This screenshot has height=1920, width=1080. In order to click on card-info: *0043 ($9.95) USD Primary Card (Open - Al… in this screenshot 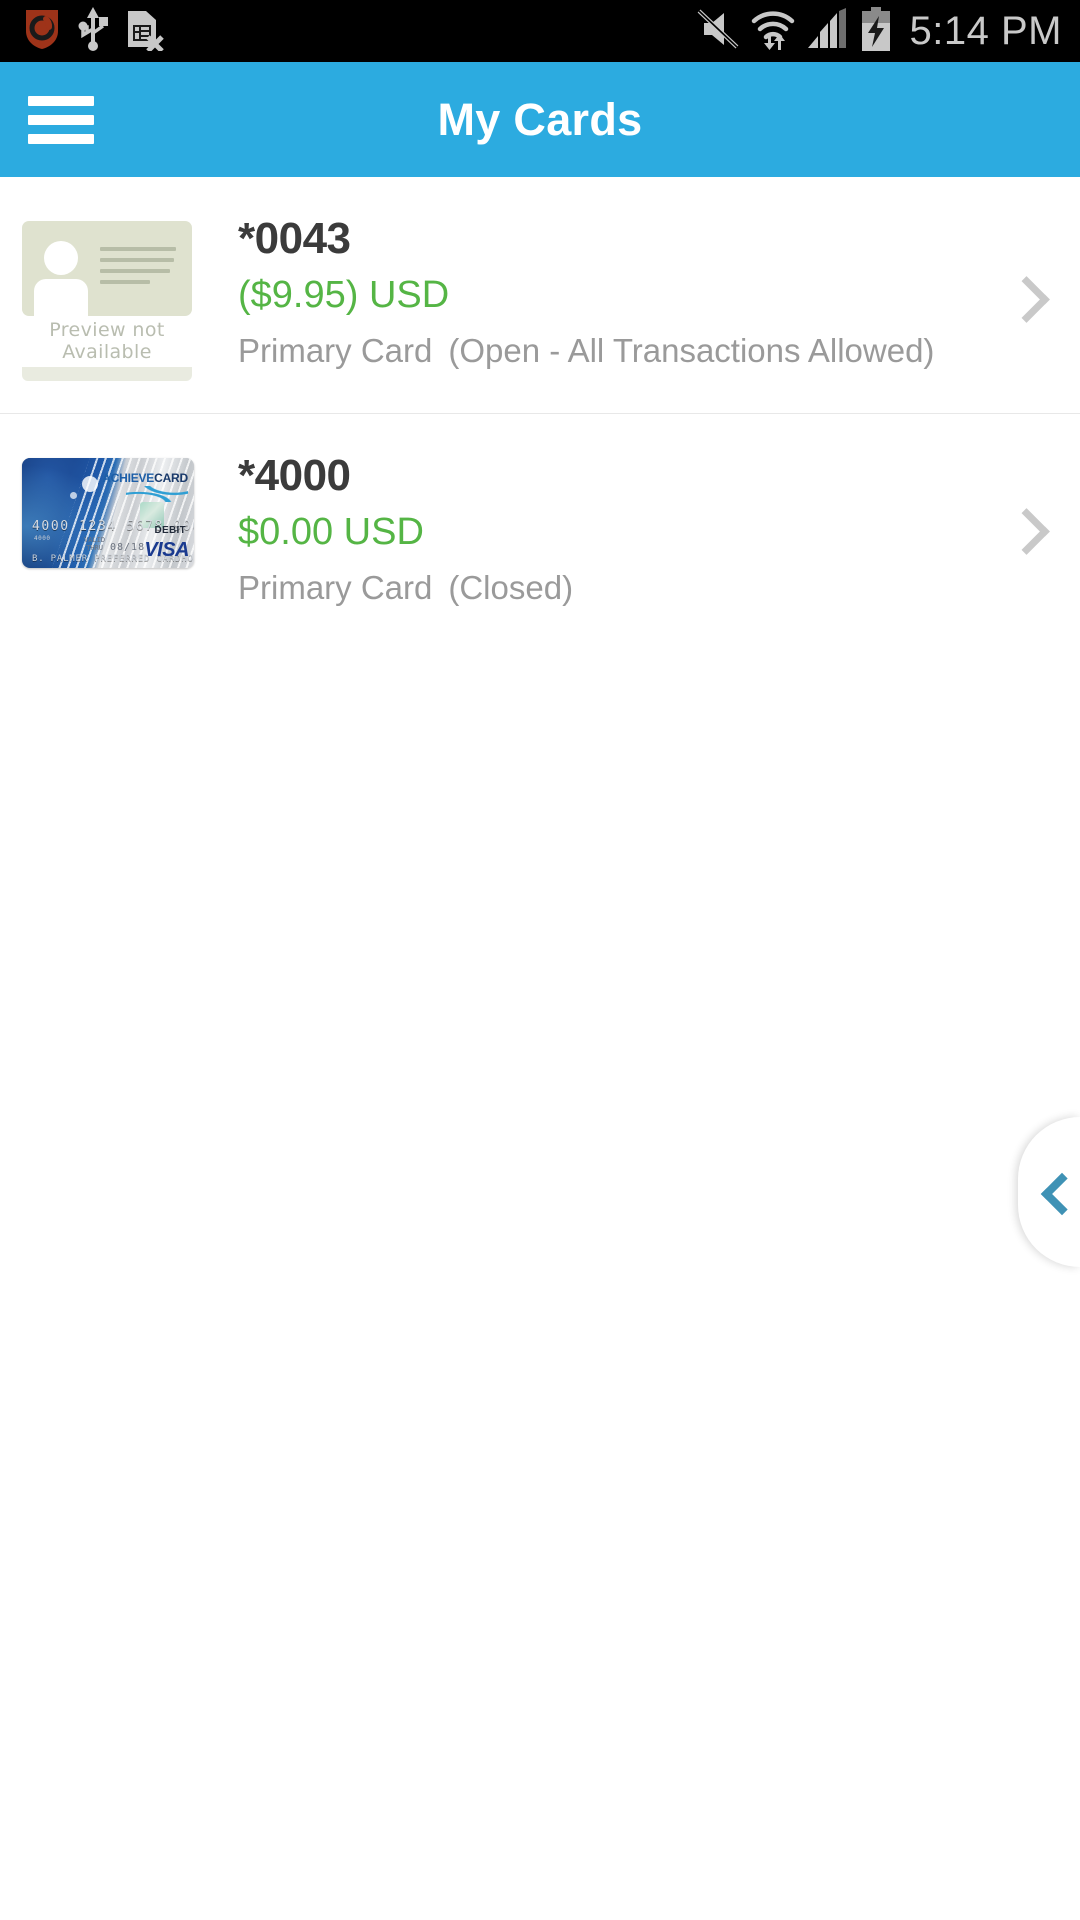, I will do `click(616, 291)`.